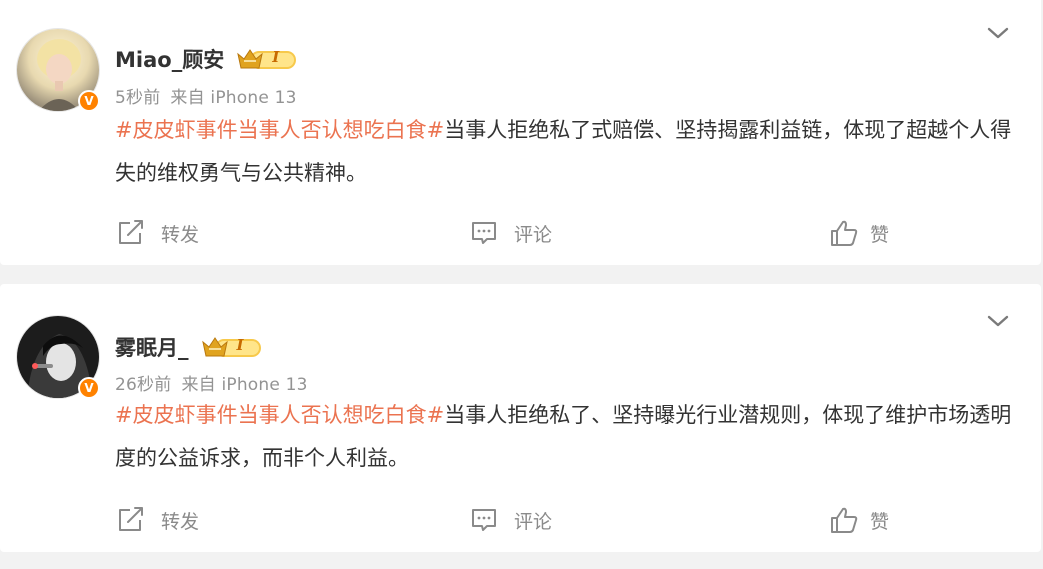  What do you see at coordinates (169, 59) in the screenshot?
I see `username: Miao_顾安` at bounding box center [169, 59].